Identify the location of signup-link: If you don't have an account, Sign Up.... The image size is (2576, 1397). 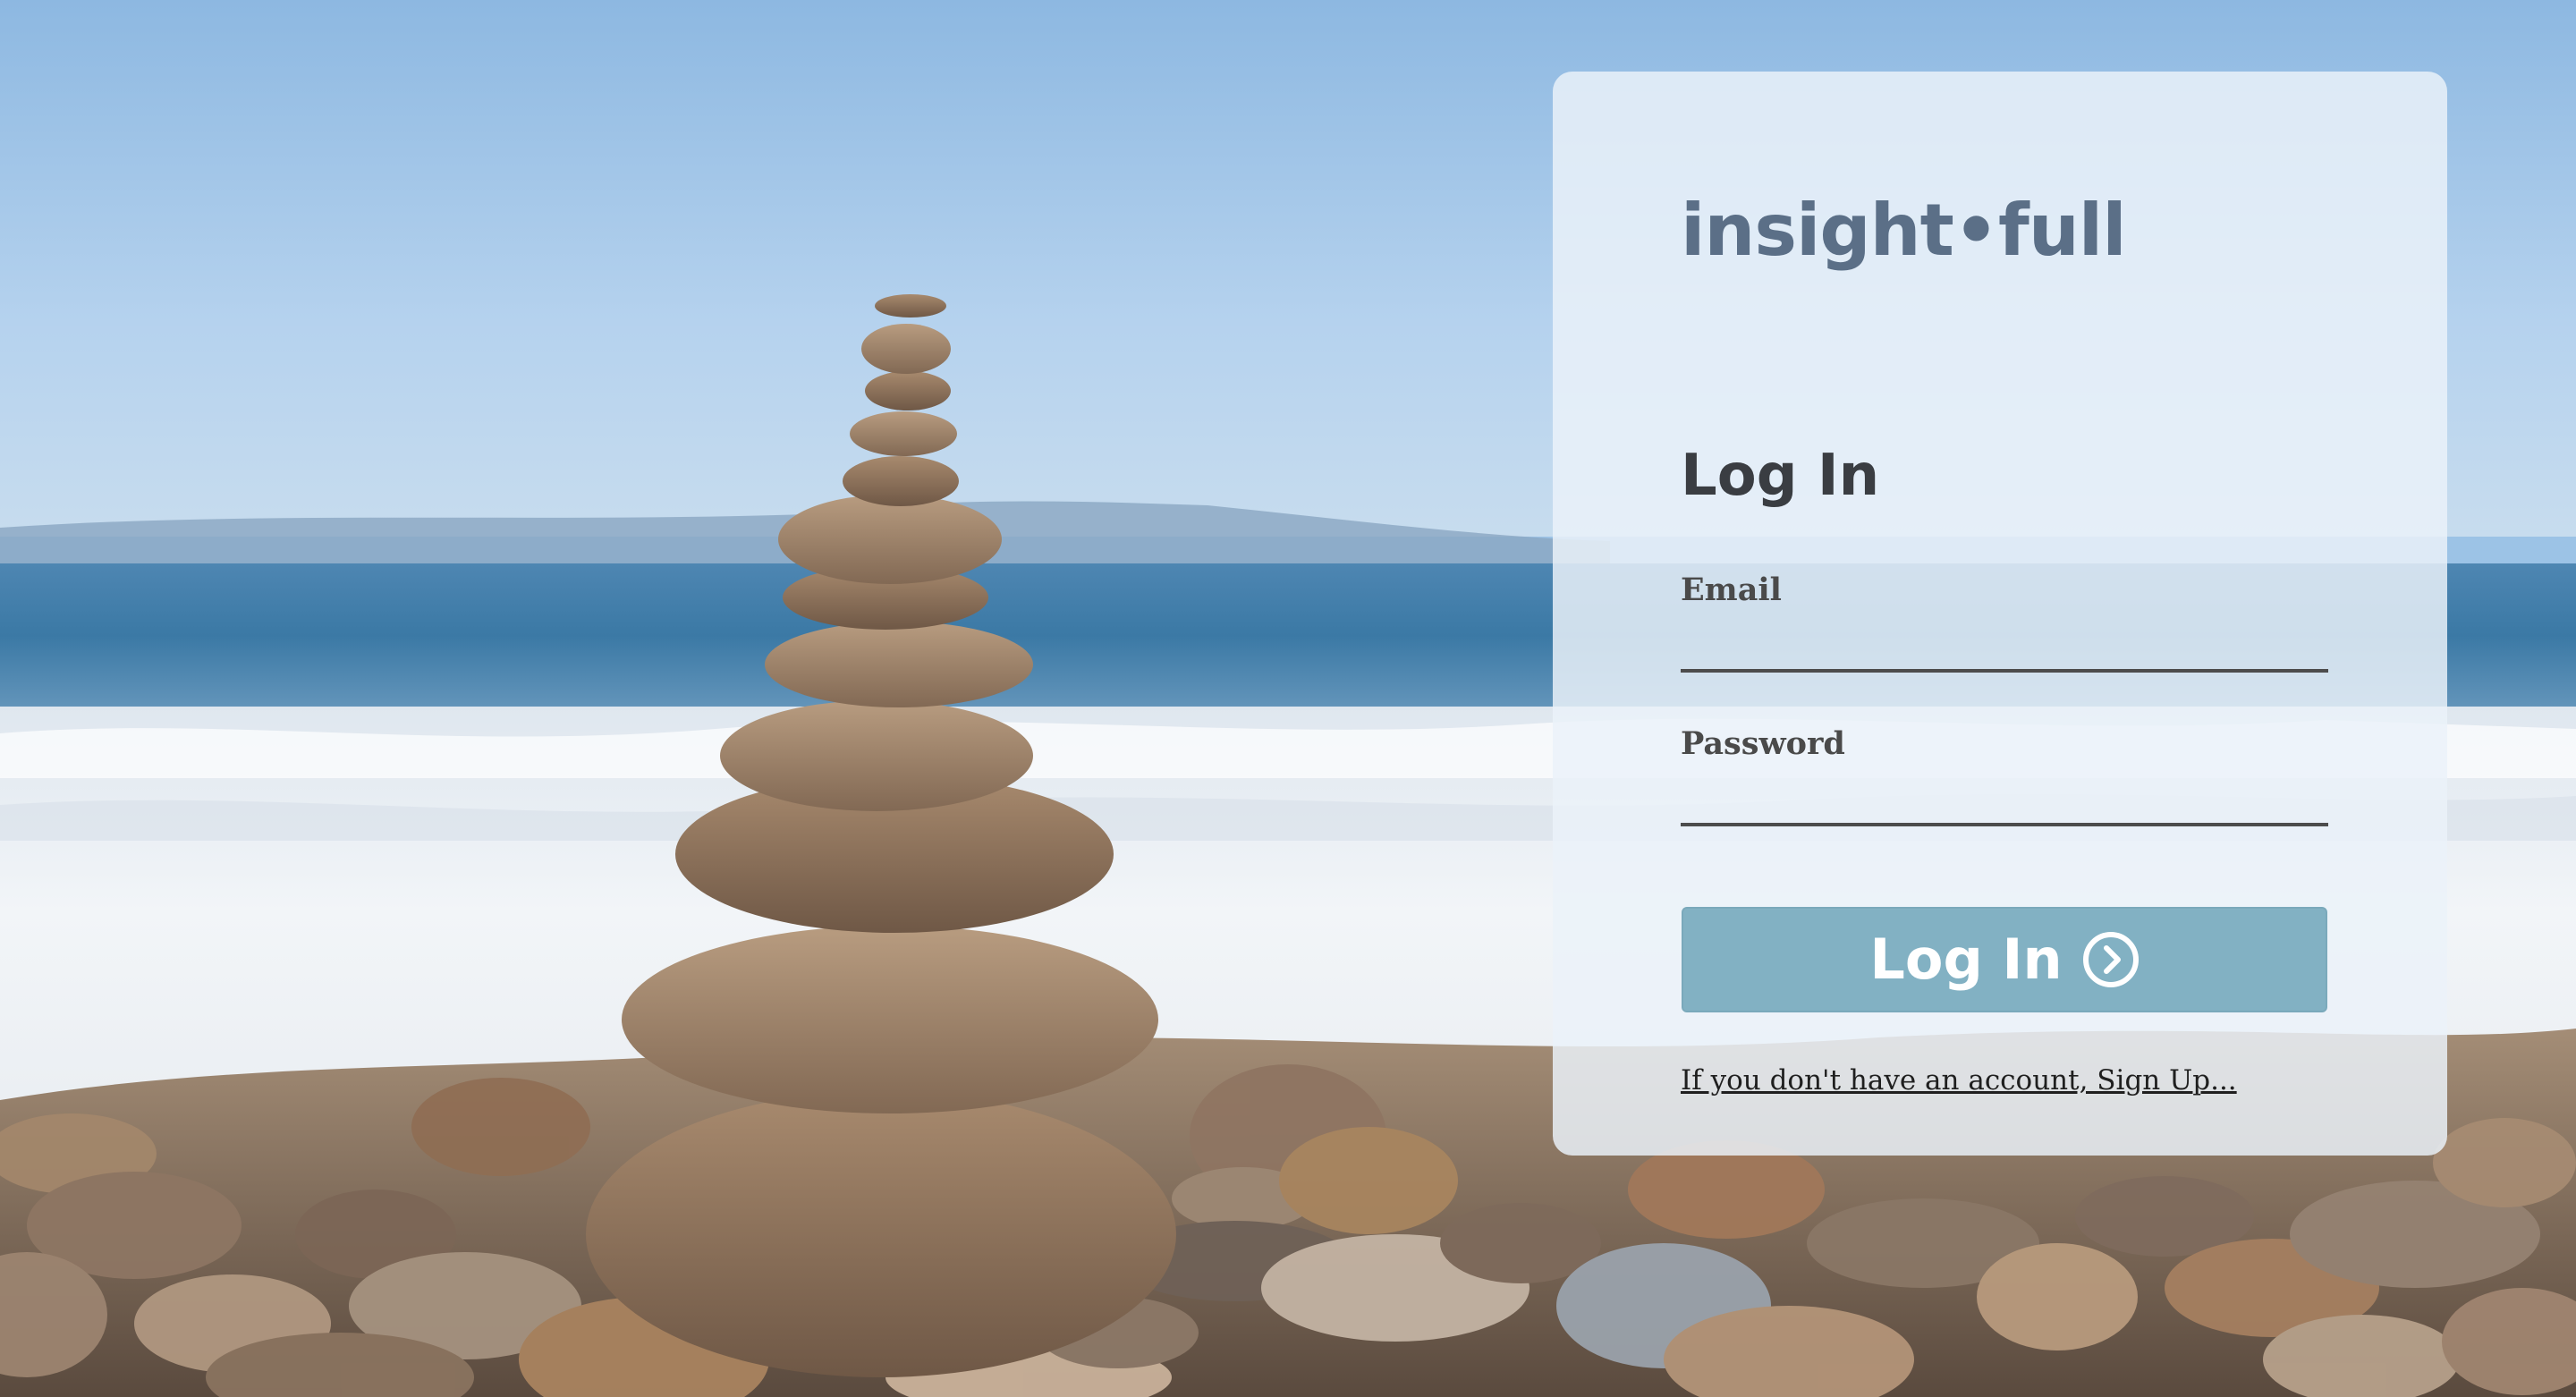
(1959, 1080).